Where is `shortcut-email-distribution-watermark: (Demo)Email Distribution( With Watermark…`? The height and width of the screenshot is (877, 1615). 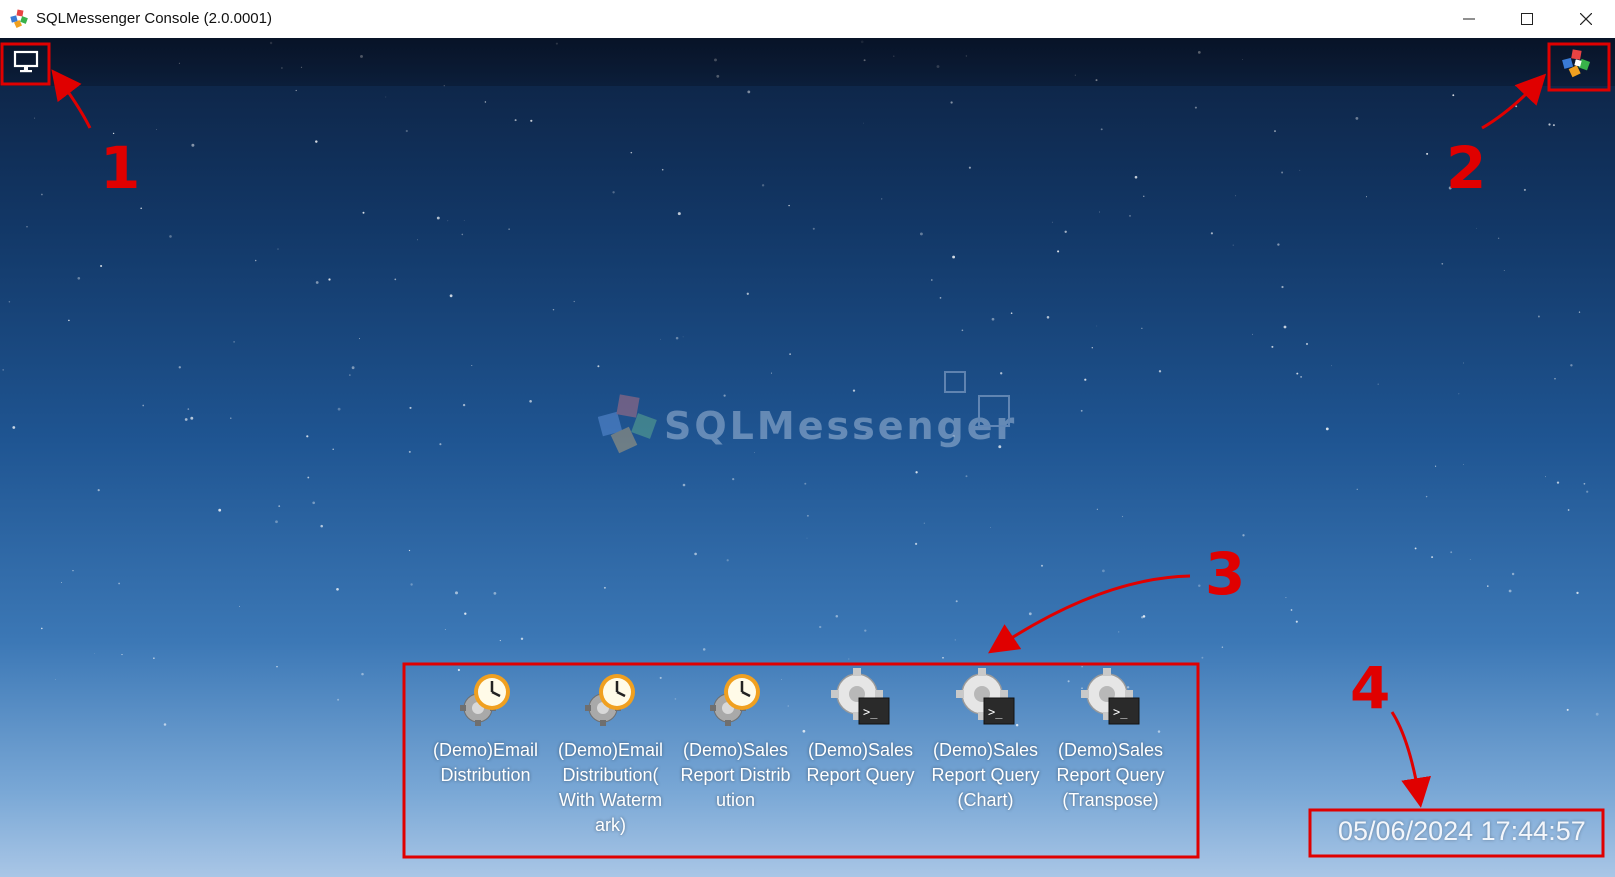 shortcut-email-distribution-watermark: (Demo)Email Distribution( With Watermark… is located at coordinates (610, 749).